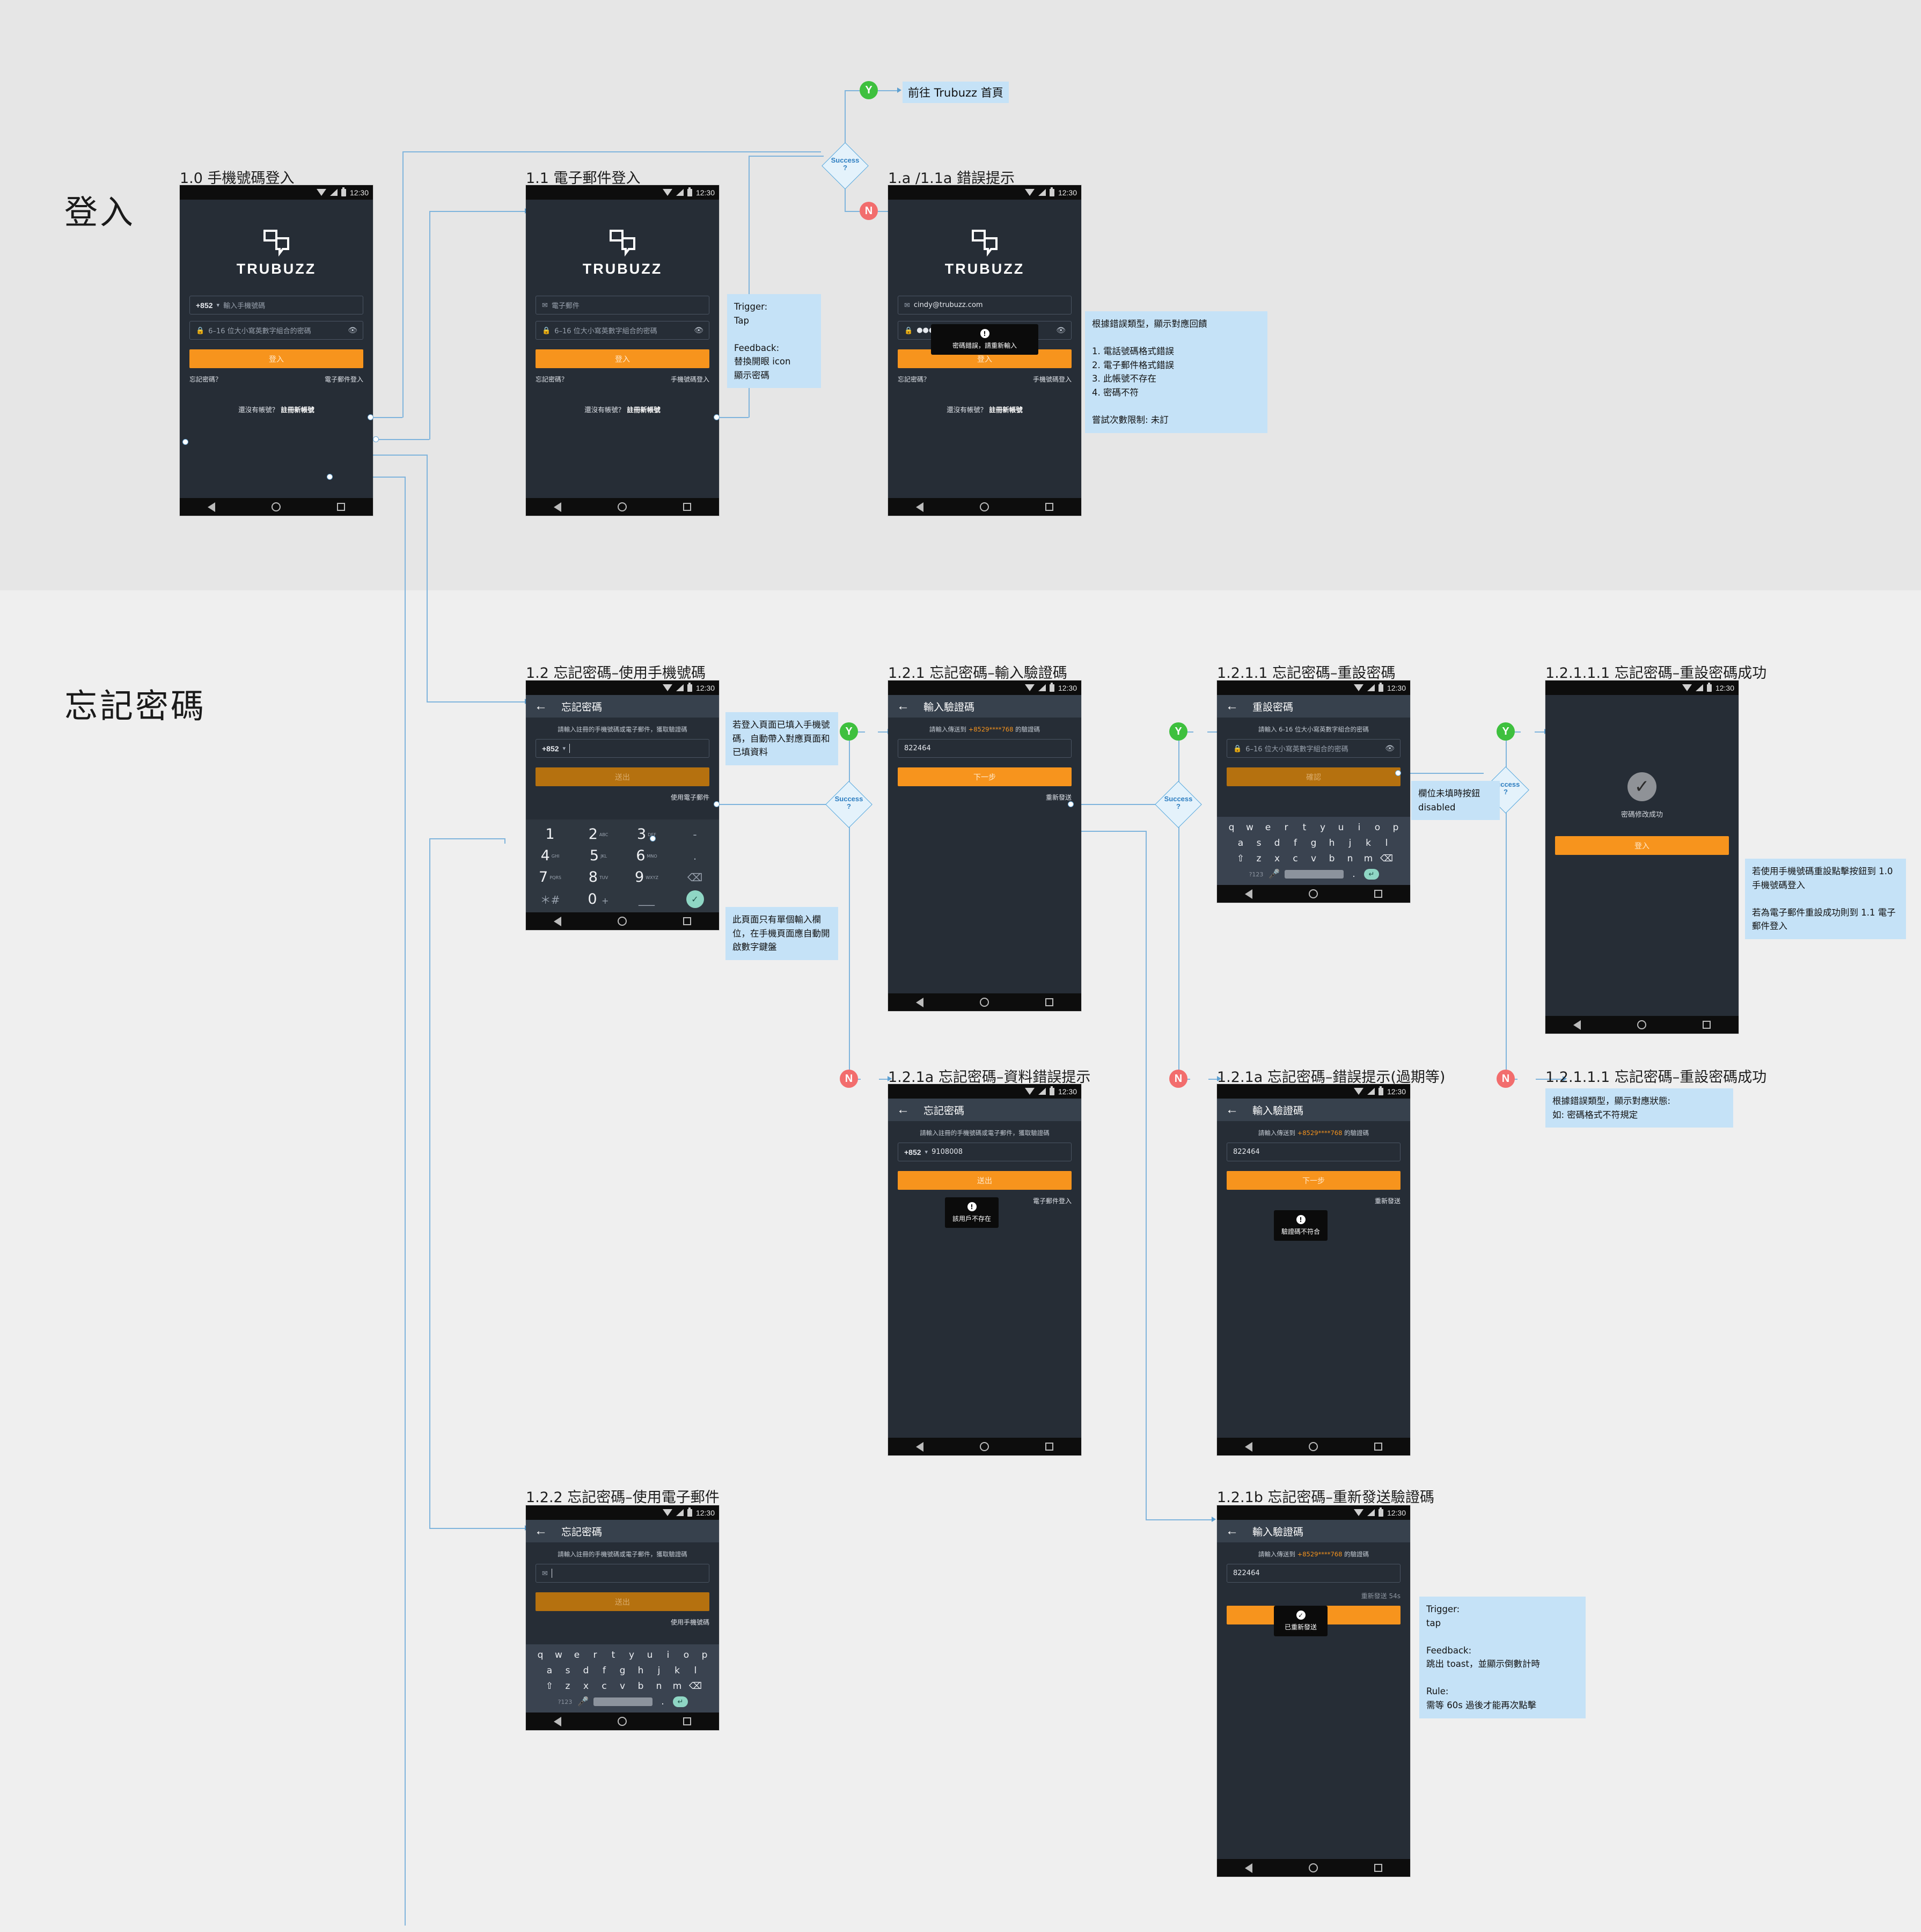 This screenshot has width=1921, height=1932. I want to click on key-d: d, so click(586, 1670).